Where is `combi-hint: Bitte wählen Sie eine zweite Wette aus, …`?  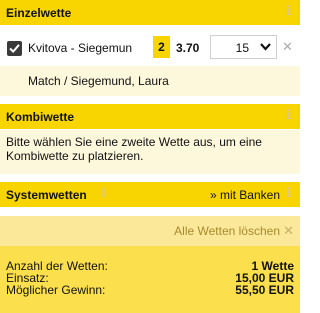
combi-hint: Bitte wählen Sie eine zweite Wette aus, … is located at coordinates (150, 152).